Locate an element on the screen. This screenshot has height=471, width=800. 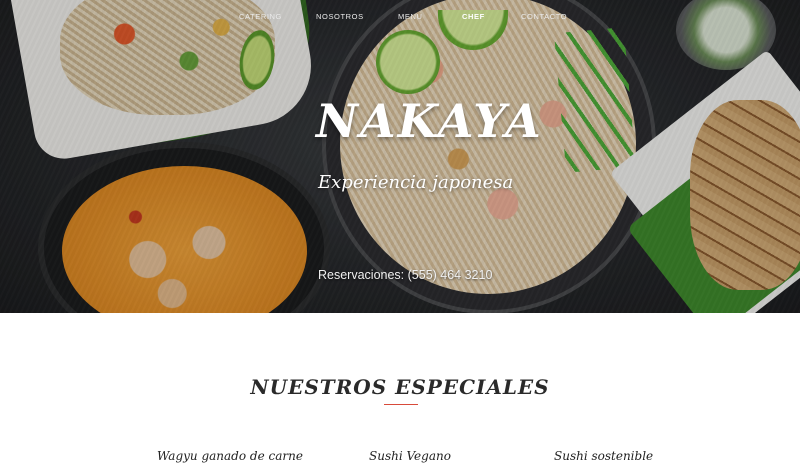
hero-subtitle: Experiencia japonesa is located at coordinates (416, 182).